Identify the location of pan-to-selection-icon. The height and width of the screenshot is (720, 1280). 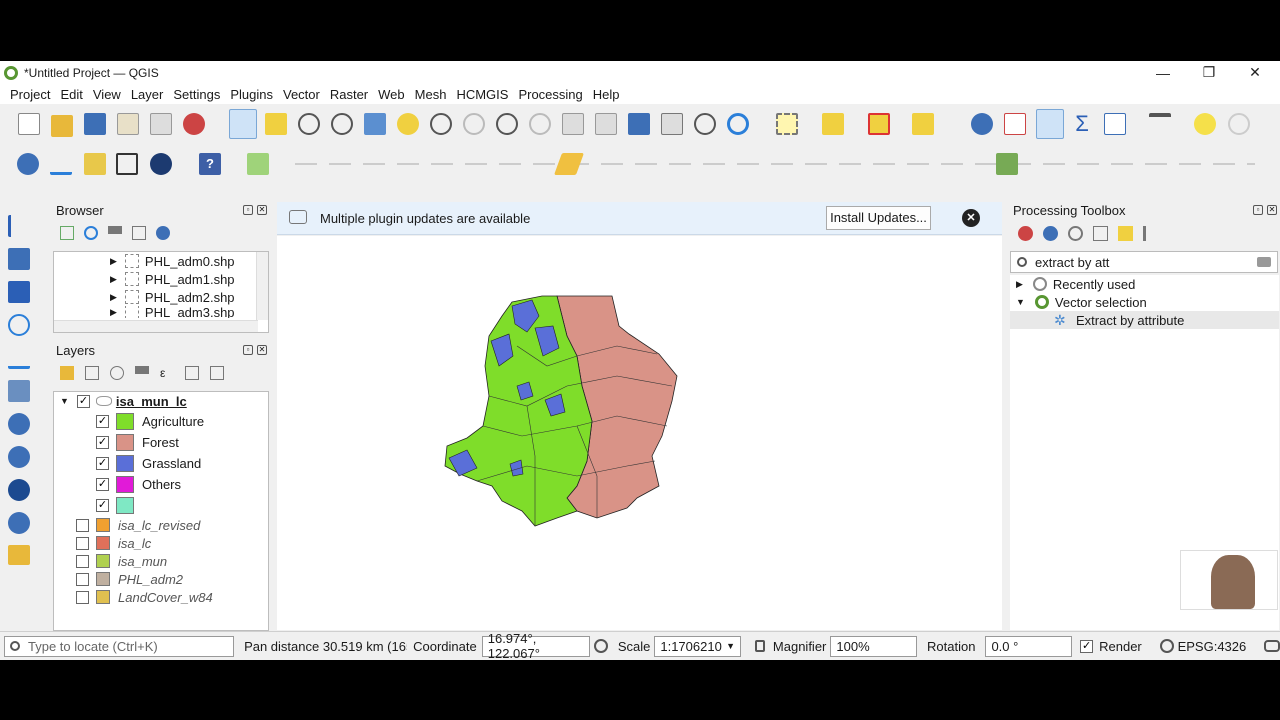
(276, 124).